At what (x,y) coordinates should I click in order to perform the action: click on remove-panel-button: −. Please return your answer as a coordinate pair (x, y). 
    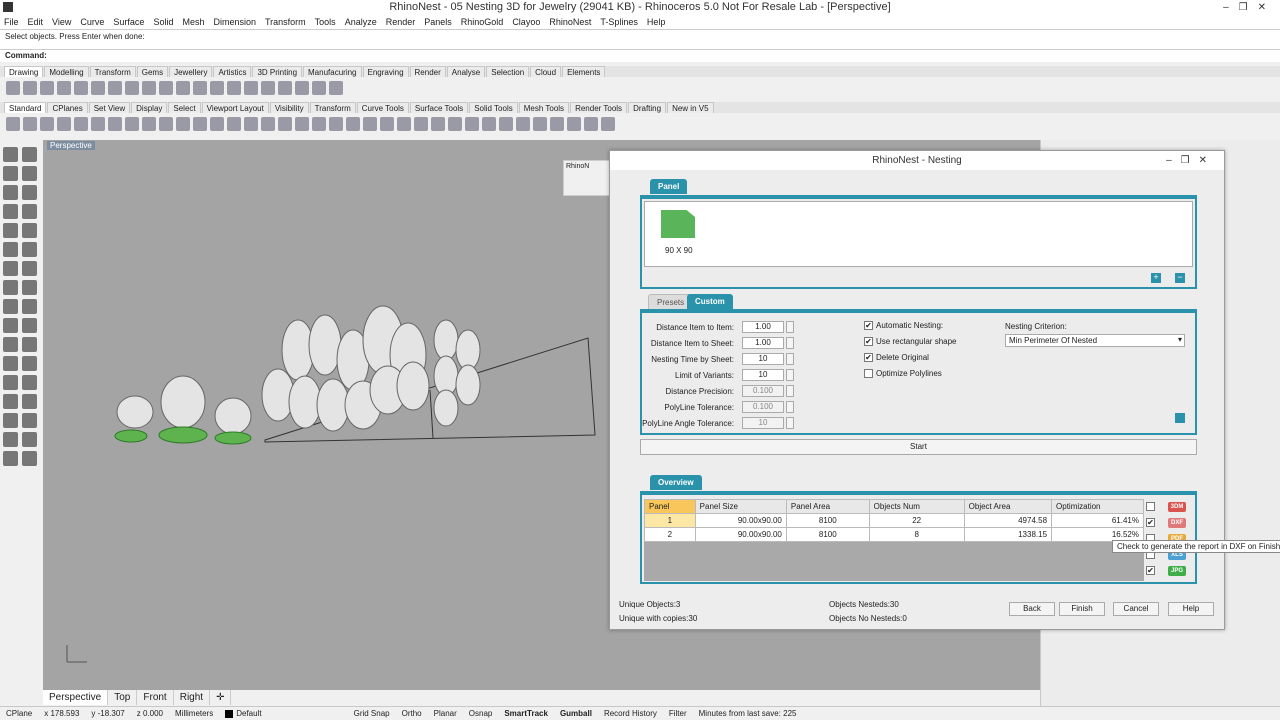
    Looking at the image, I should click on (1180, 278).